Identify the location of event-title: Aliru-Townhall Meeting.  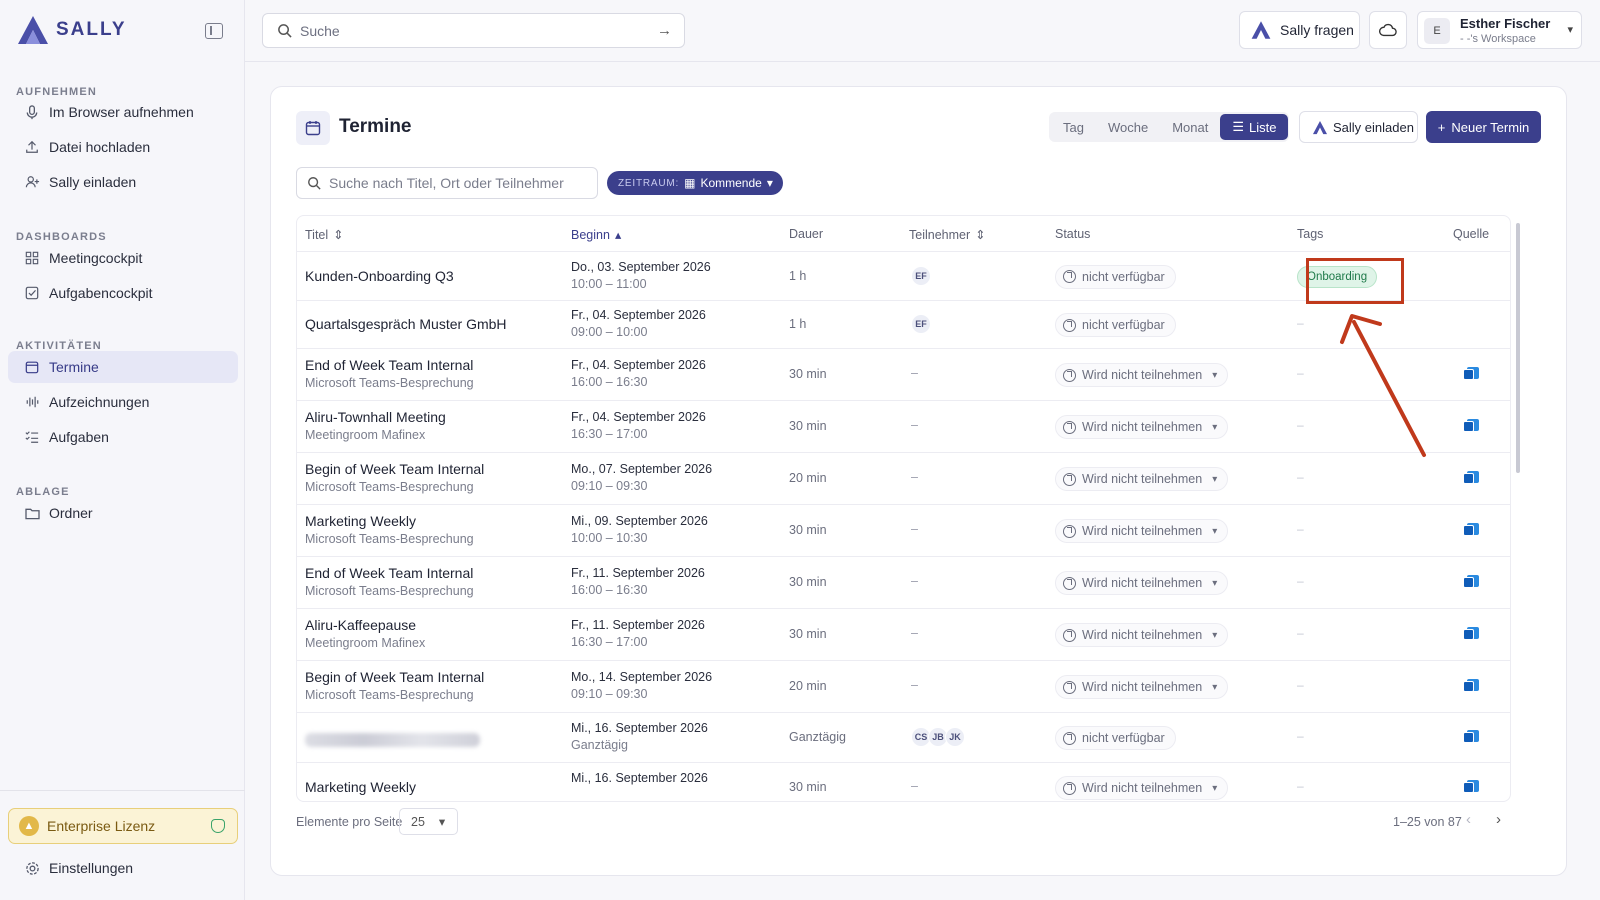
(375, 417).